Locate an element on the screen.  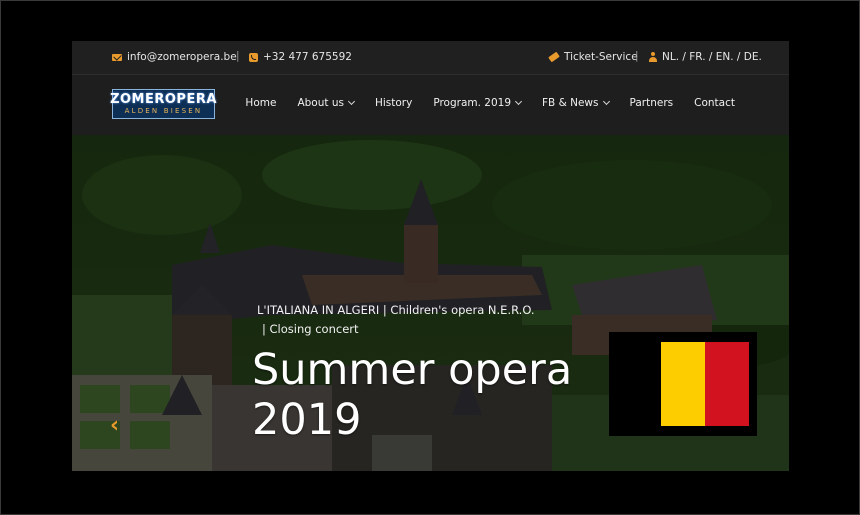
phone-link: +32 477 675592 is located at coordinates (300, 57).